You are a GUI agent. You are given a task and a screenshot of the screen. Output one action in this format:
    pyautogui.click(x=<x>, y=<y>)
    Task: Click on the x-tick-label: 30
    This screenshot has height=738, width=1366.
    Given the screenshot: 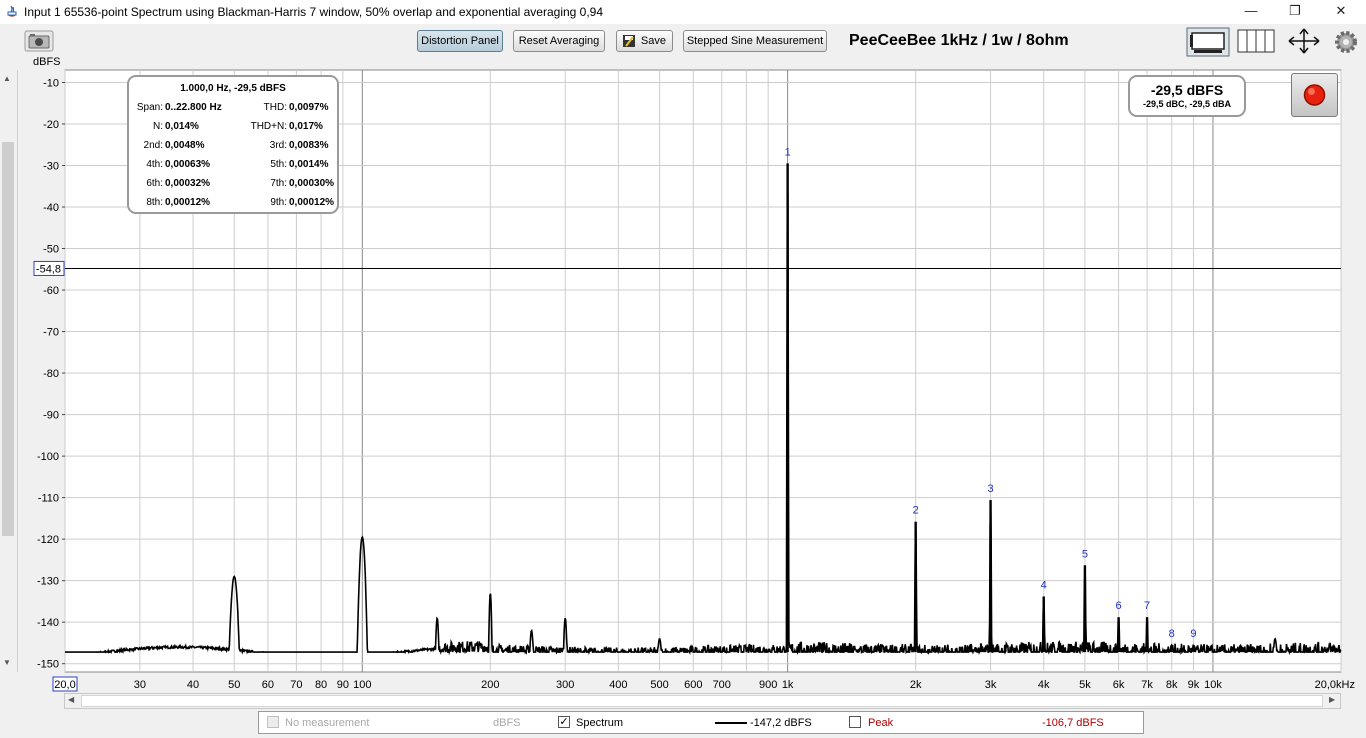 What is the action you would take?
    pyautogui.click(x=140, y=685)
    